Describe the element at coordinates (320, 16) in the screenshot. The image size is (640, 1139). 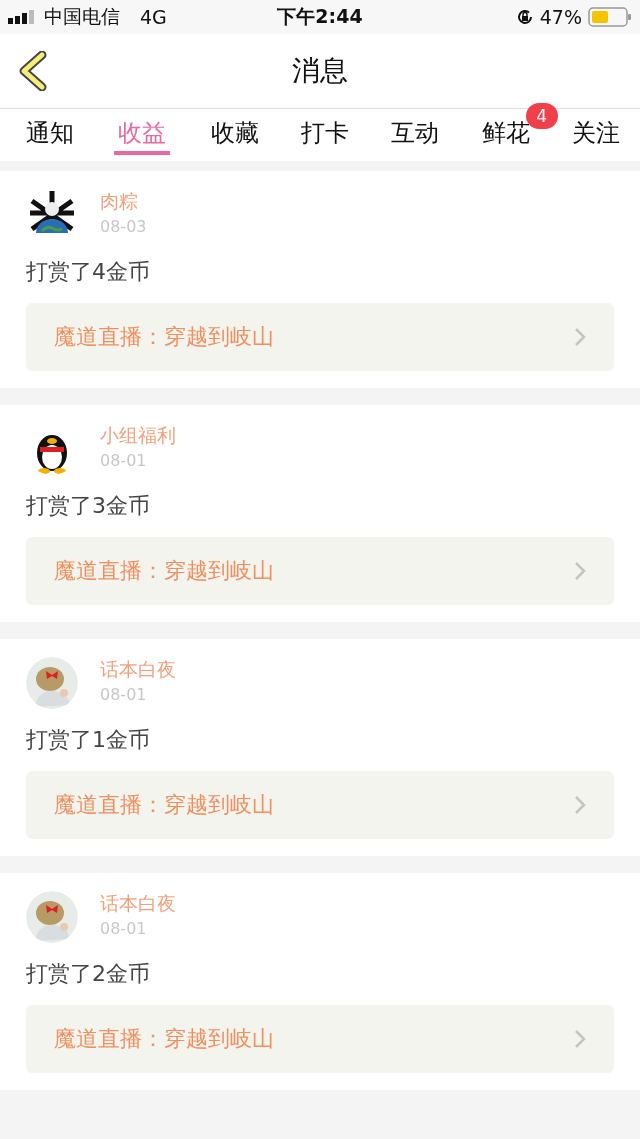
I see `clock-time: 下午2:44` at that location.